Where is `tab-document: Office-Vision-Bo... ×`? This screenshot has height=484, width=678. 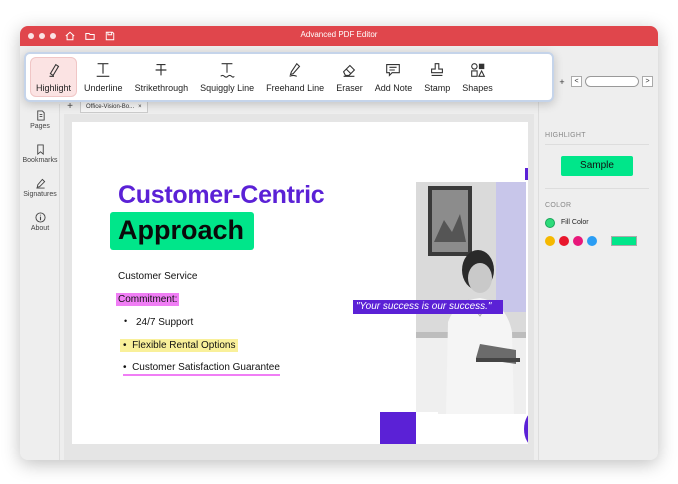 tab-document: Office-Vision-Bo... × is located at coordinates (114, 107).